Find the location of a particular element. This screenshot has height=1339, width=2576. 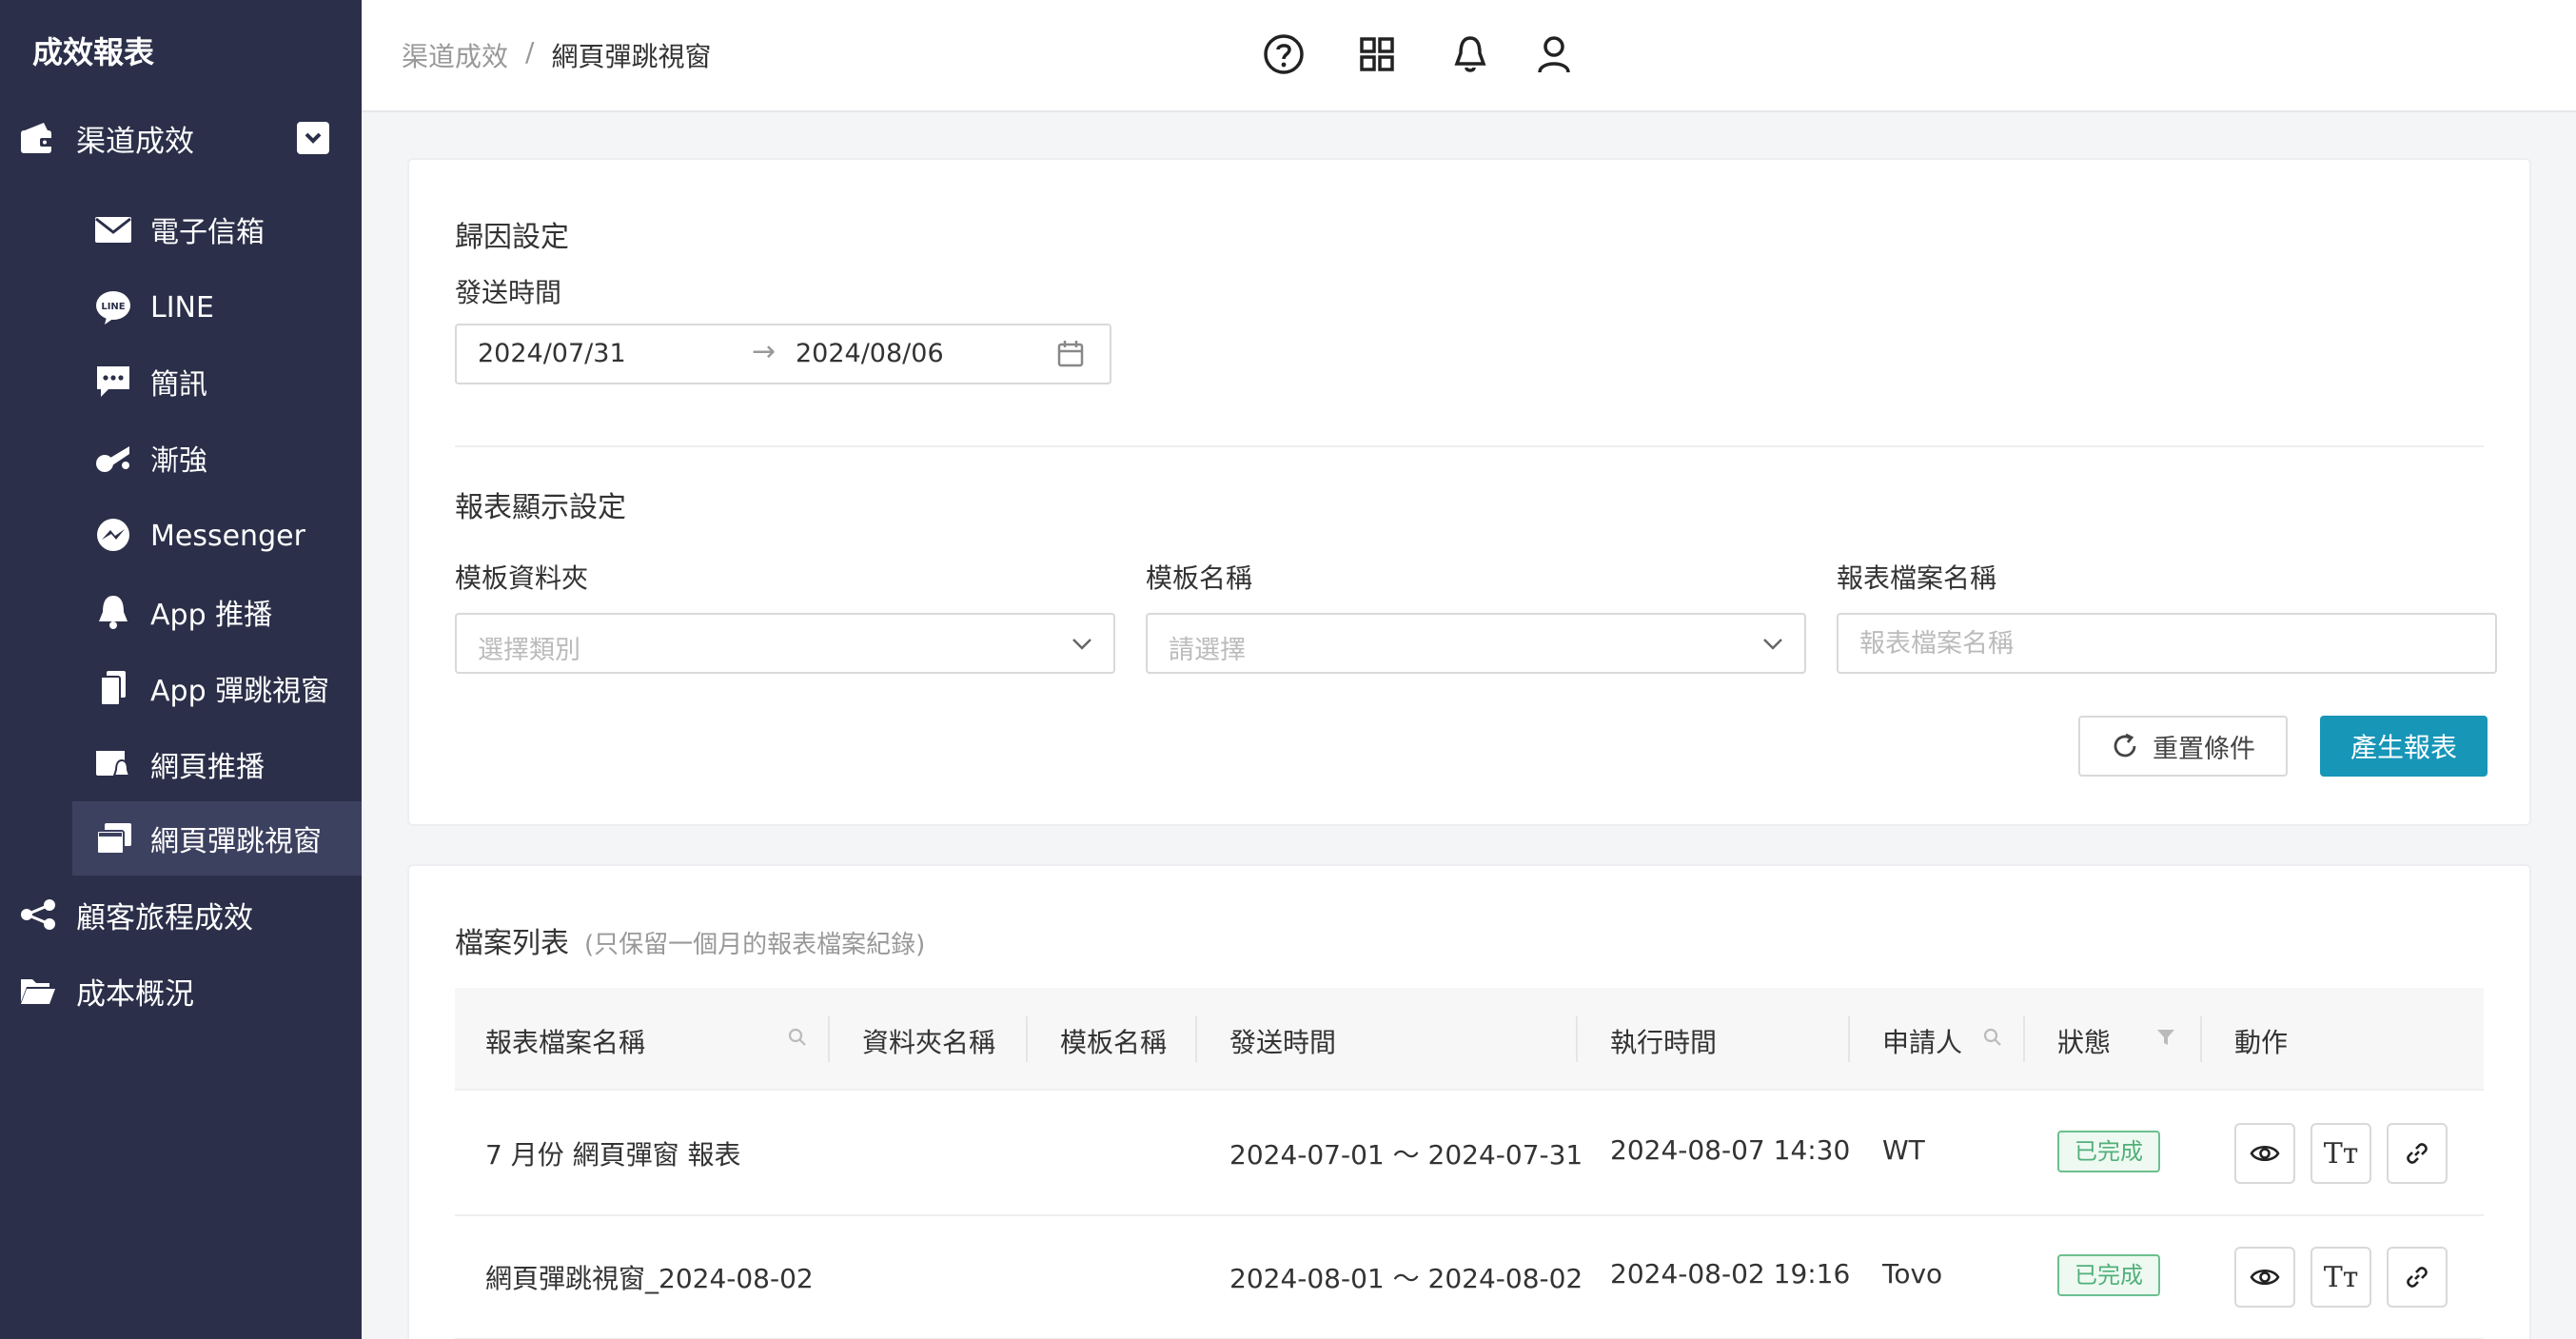

filename-input is located at coordinates (2167, 643).